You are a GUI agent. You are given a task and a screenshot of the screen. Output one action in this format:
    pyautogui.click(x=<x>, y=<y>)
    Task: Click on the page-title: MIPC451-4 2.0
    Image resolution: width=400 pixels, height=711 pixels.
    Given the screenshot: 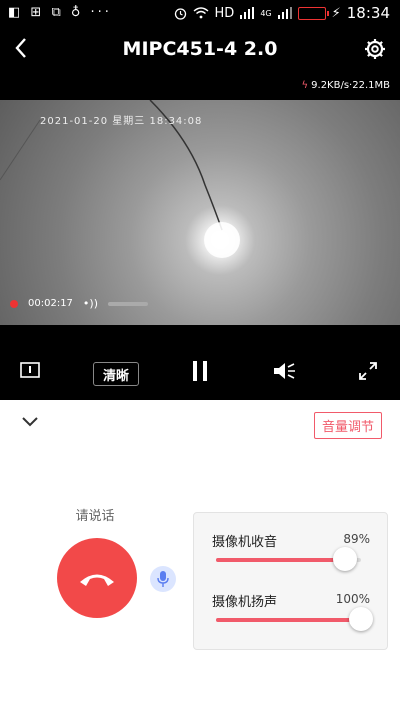 What is the action you would take?
    pyautogui.click(x=200, y=49)
    